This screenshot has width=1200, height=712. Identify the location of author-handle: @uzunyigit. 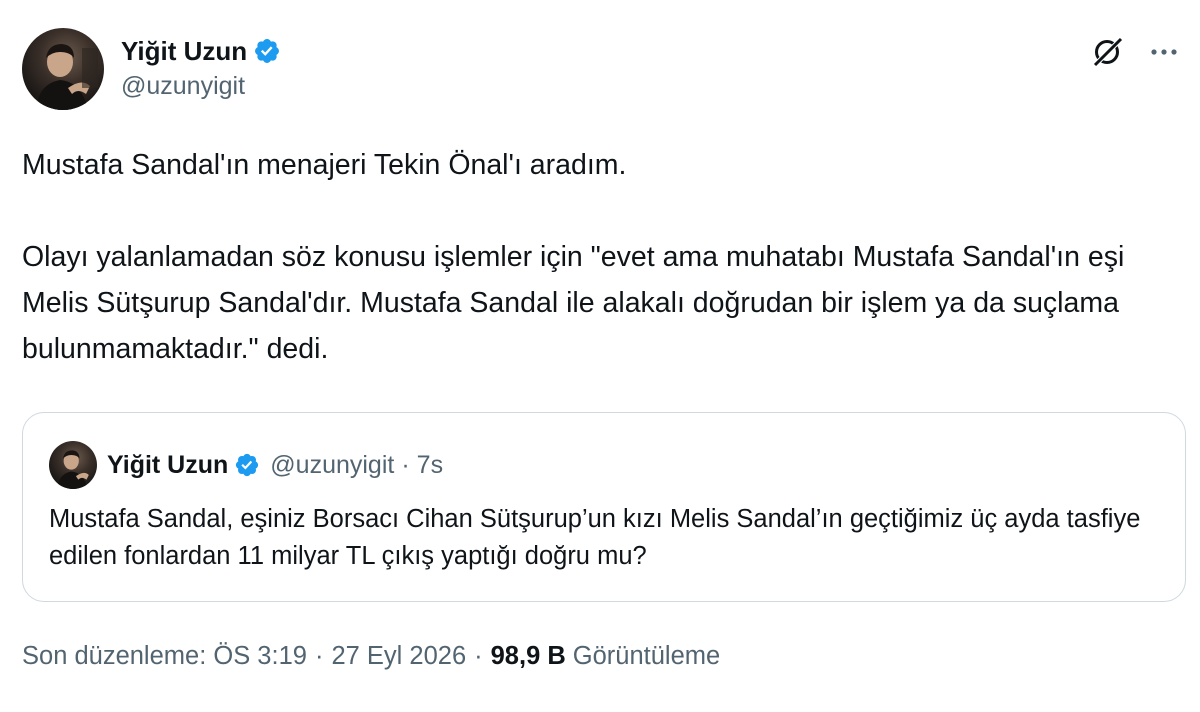
(201, 86).